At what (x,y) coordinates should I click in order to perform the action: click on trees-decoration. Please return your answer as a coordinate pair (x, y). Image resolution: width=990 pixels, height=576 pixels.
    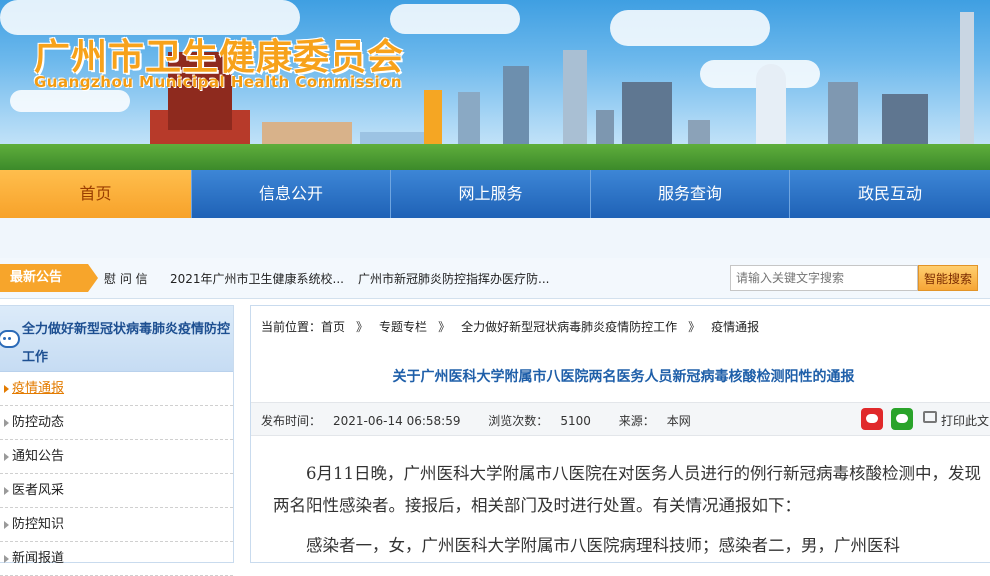
    Looking at the image, I should click on (495, 157).